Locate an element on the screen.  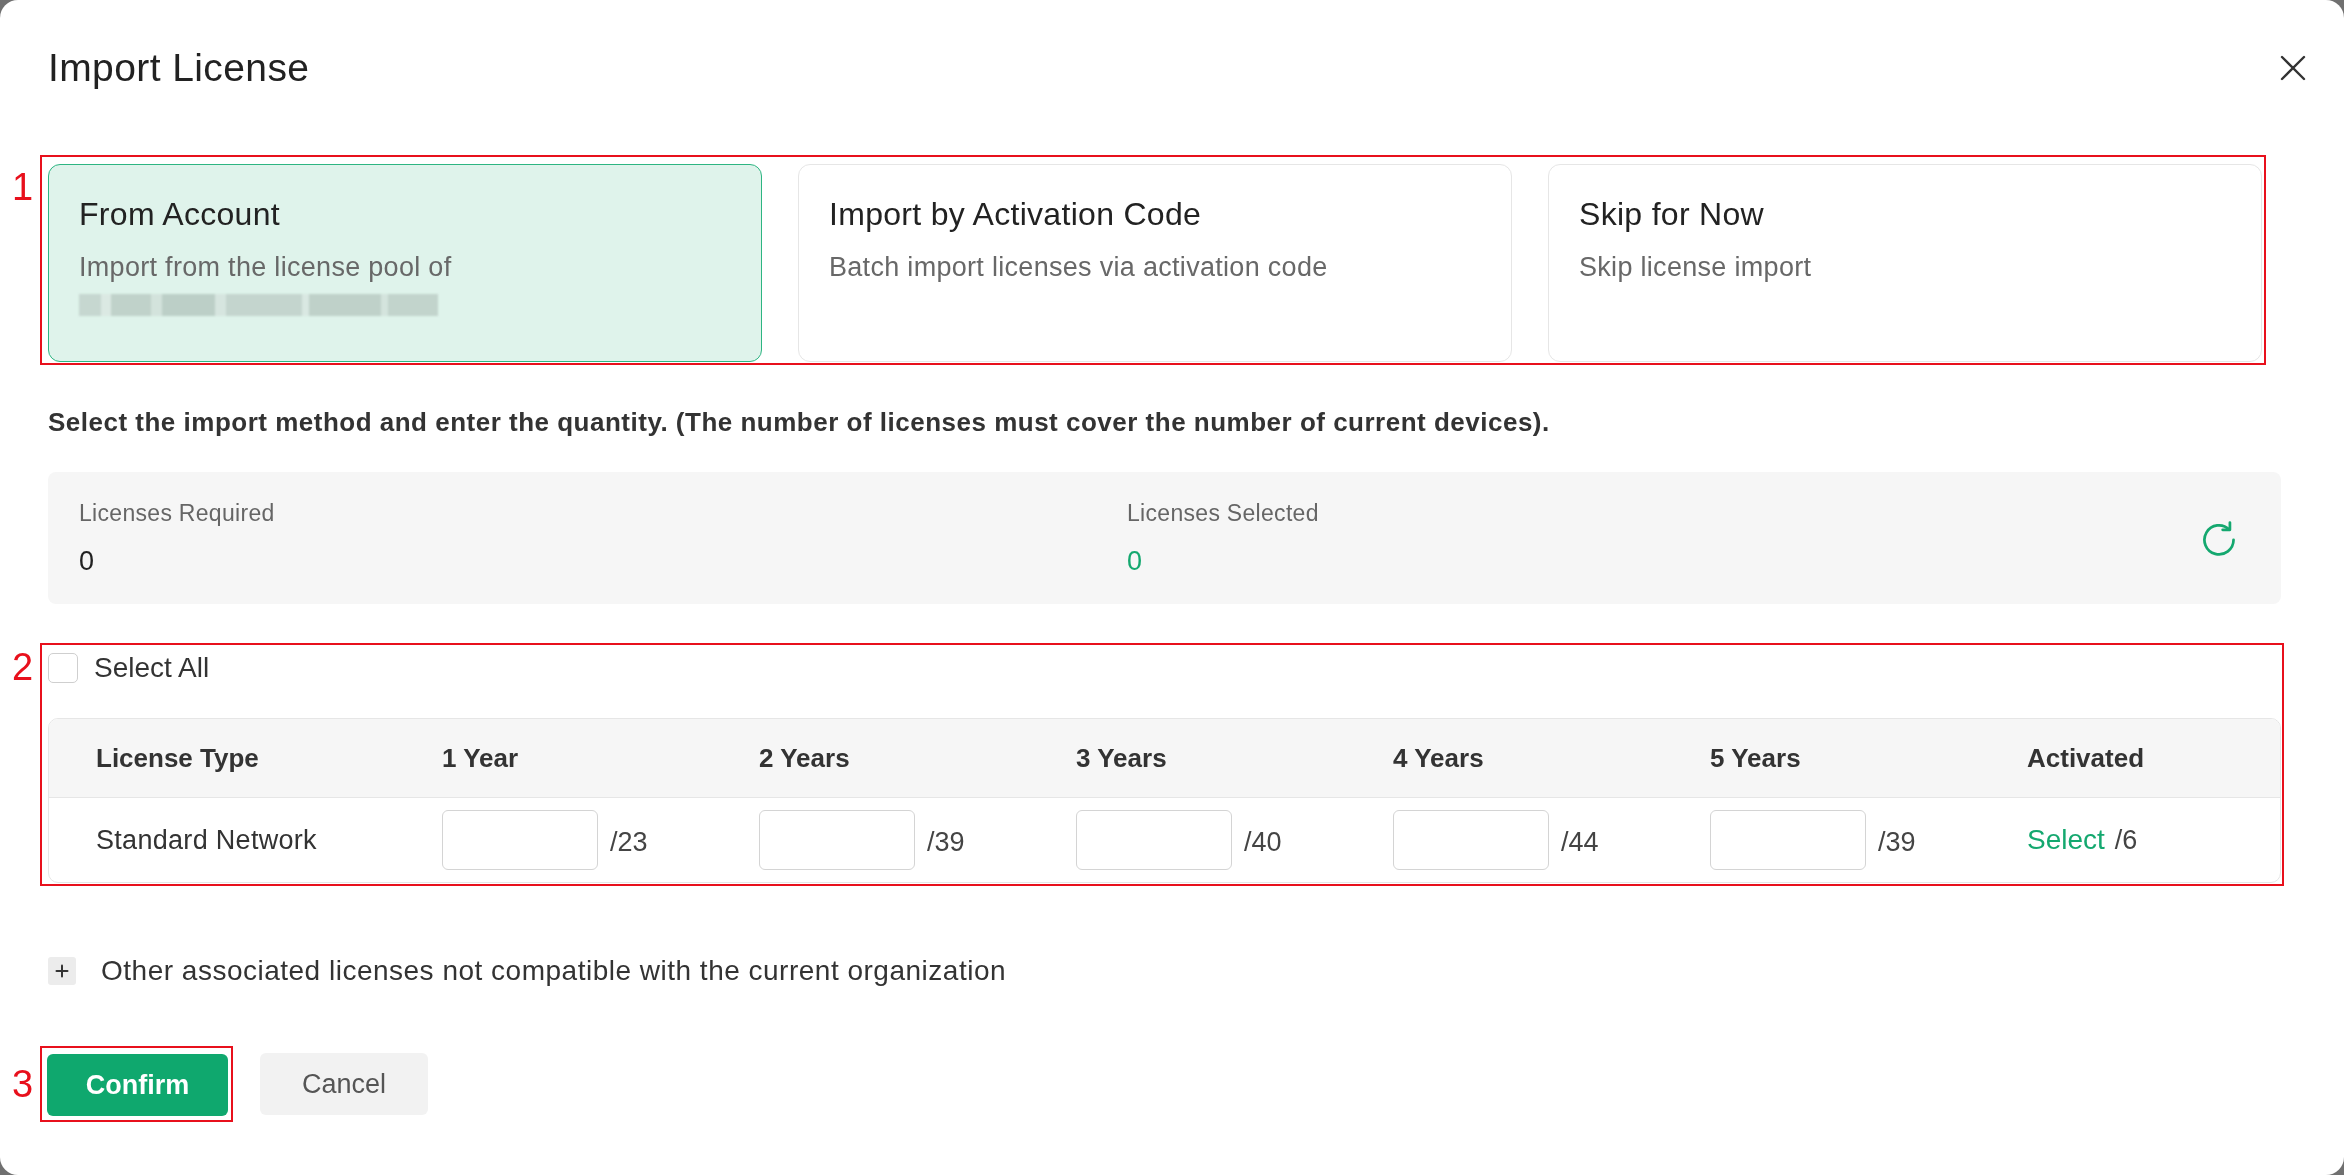
option-title: Skip for Now is located at coordinates (1671, 214).